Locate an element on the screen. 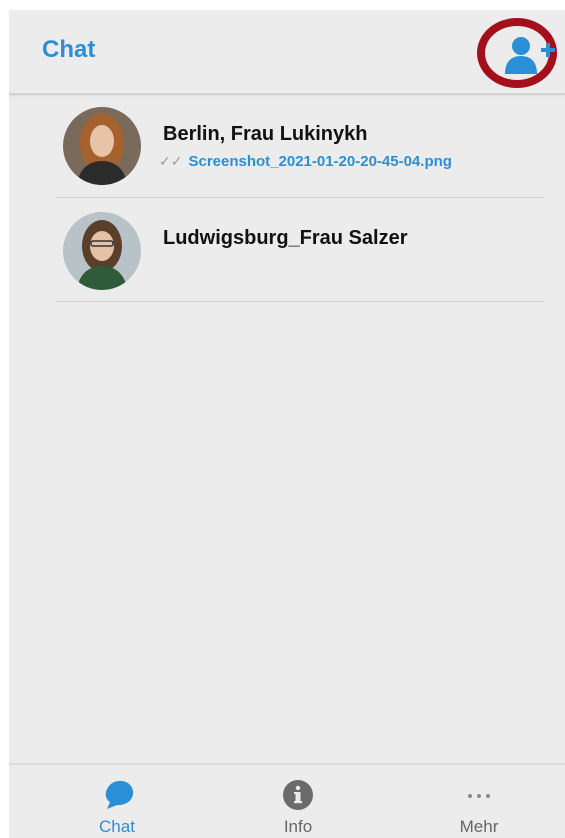 Image resolution: width=565 pixels, height=838 pixels. page-title: Chat is located at coordinates (69, 49).